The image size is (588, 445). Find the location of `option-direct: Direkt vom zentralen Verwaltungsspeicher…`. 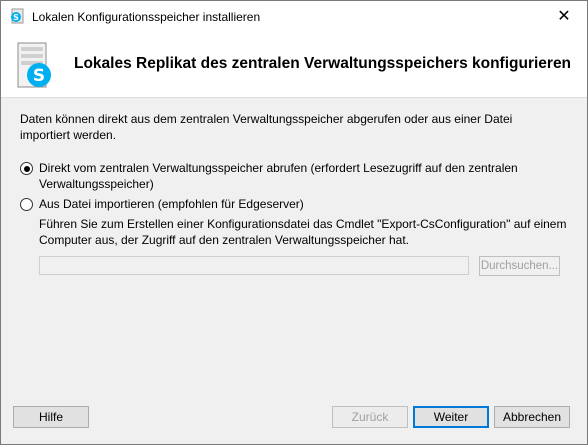

option-direct: Direkt vom zentralen Verwaltungsspeicher… is located at coordinates (279, 176).